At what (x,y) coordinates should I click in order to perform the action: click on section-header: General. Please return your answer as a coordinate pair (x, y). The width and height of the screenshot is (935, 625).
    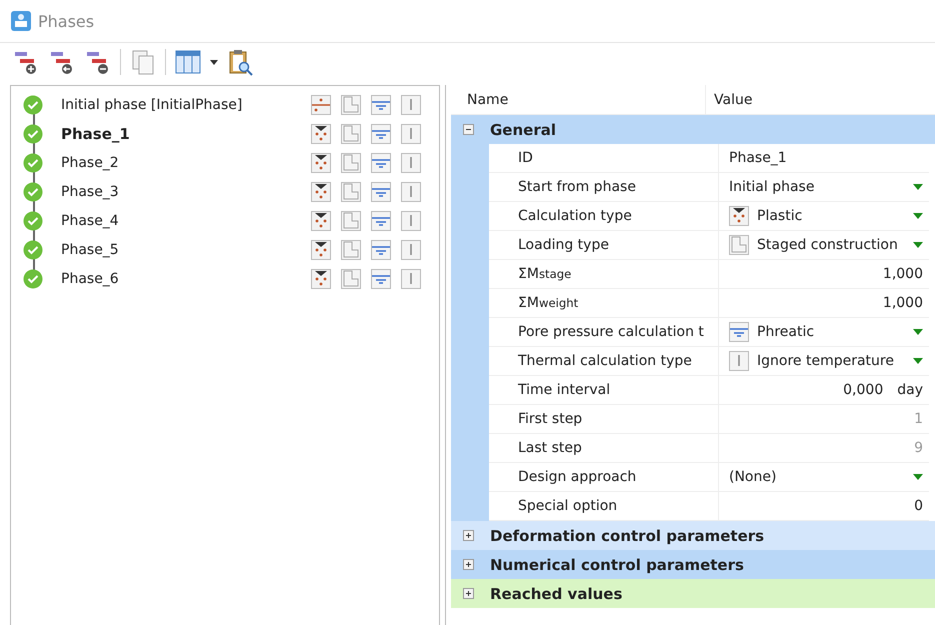
    Looking at the image, I should click on (693, 129).